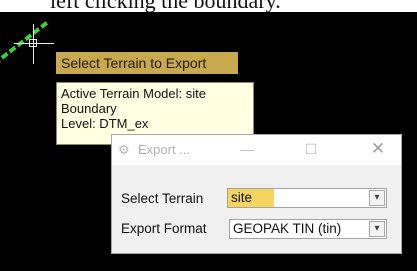  What do you see at coordinates (311, 149) in the screenshot?
I see `maximize-icon: ☐` at bounding box center [311, 149].